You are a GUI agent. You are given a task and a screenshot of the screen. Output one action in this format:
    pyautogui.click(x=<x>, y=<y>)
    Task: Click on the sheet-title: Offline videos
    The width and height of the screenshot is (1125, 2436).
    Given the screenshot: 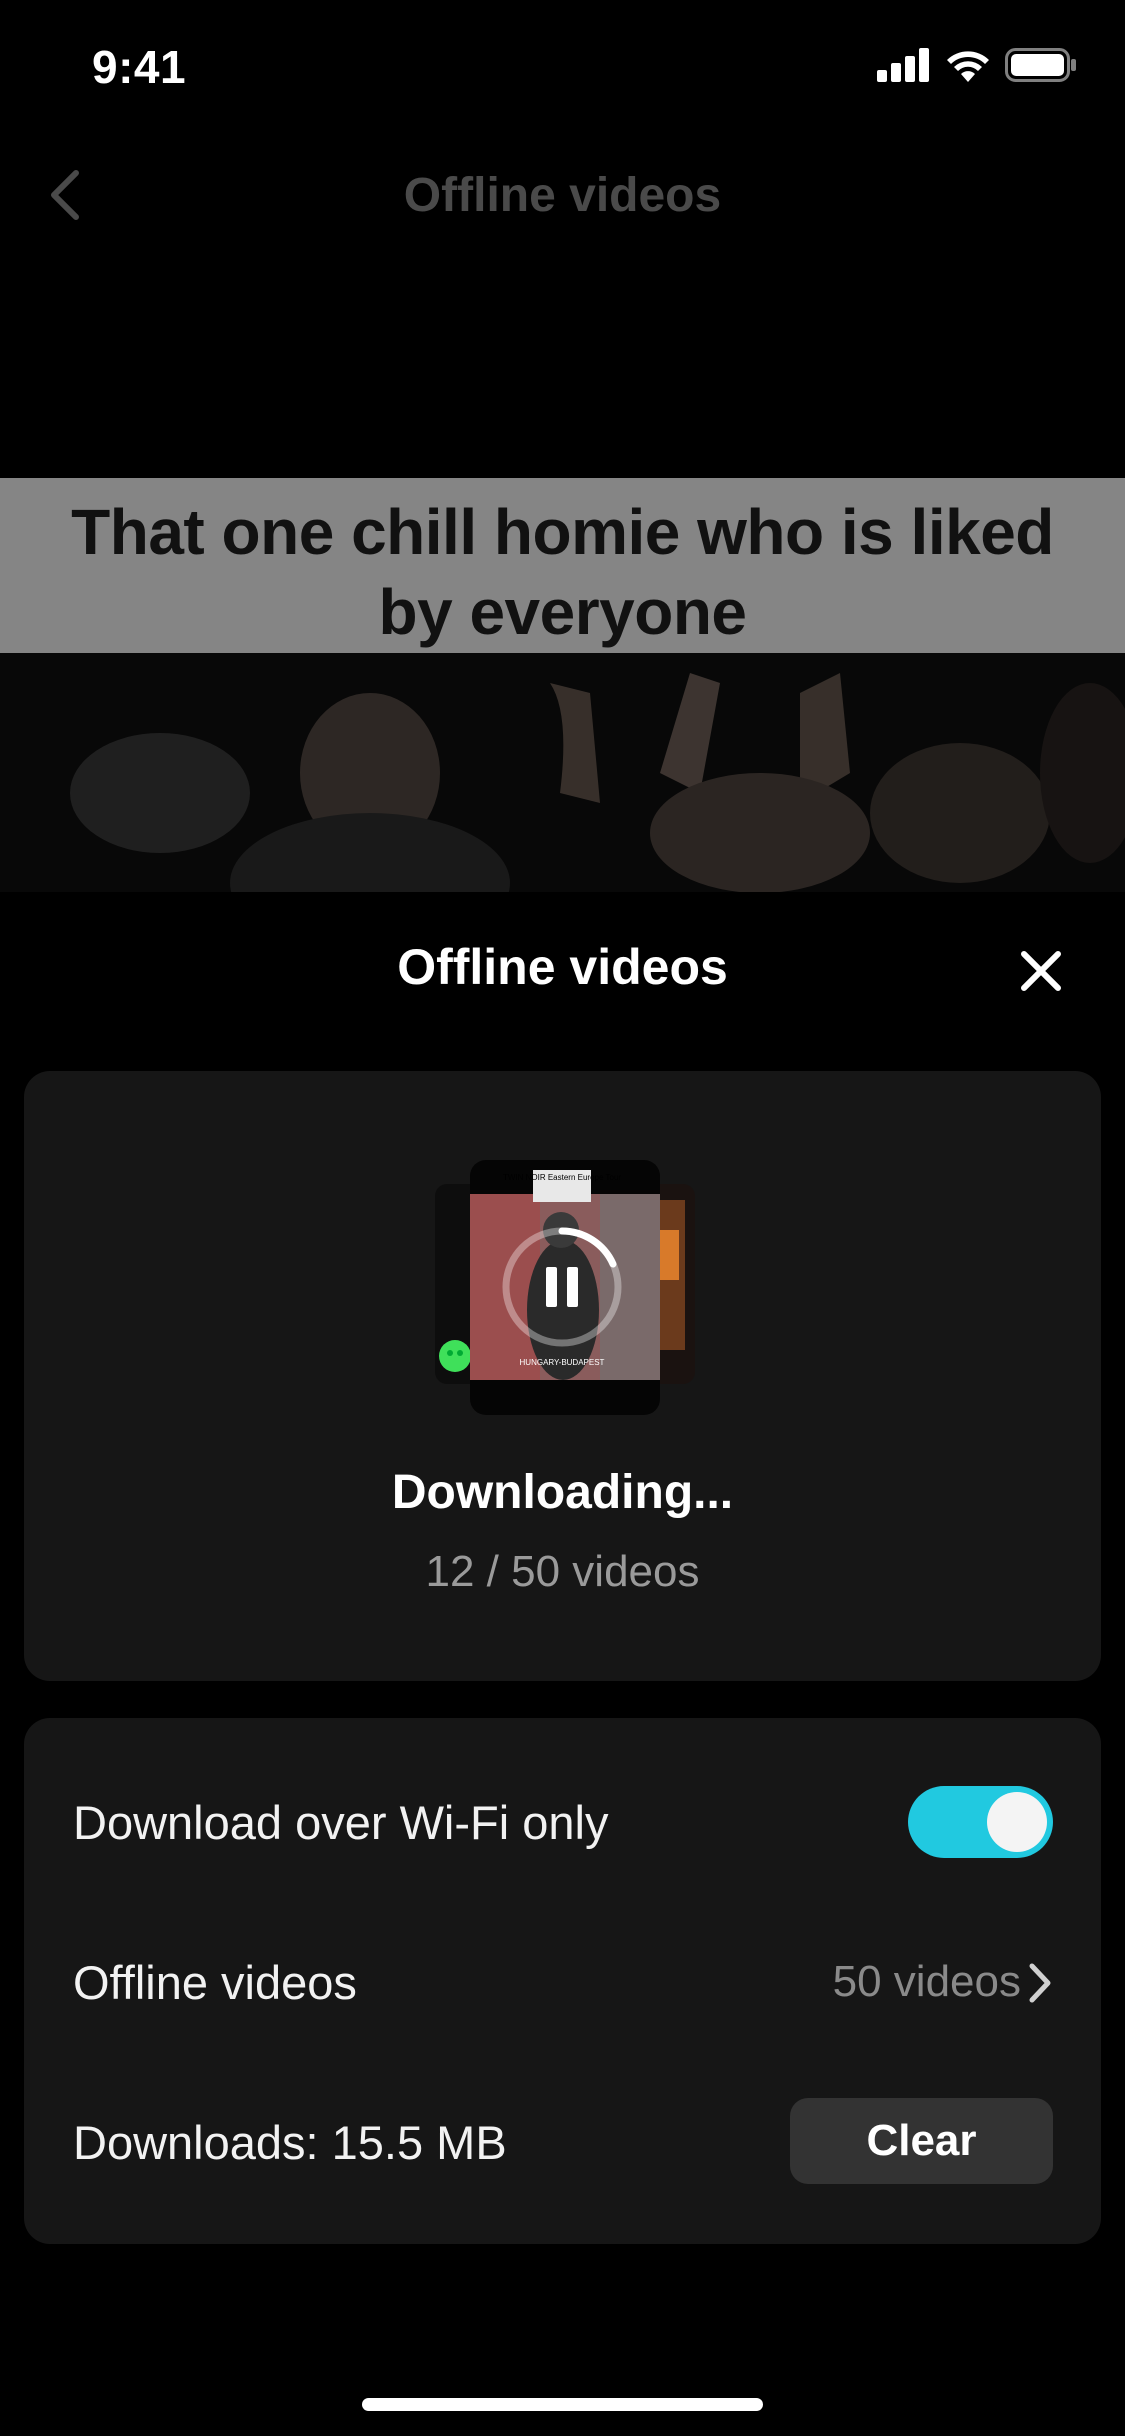 What is the action you would take?
    pyautogui.click(x=562, y=967)
    